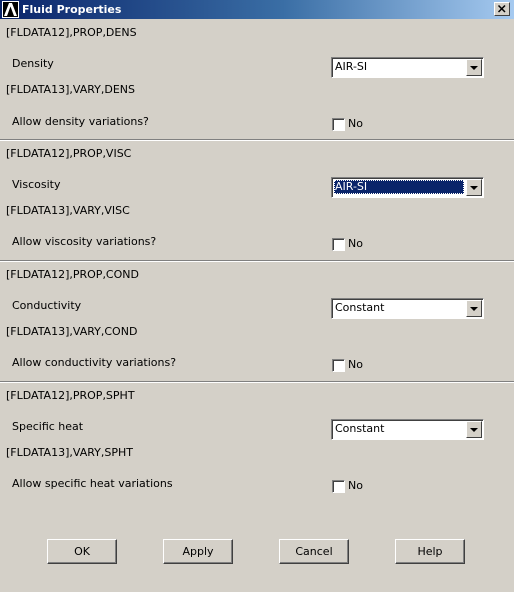 The width and height of the screenshot is (514, 592). I want to click on conductivity-vary-label: Allow conductivity variations?, so click(94, 362).